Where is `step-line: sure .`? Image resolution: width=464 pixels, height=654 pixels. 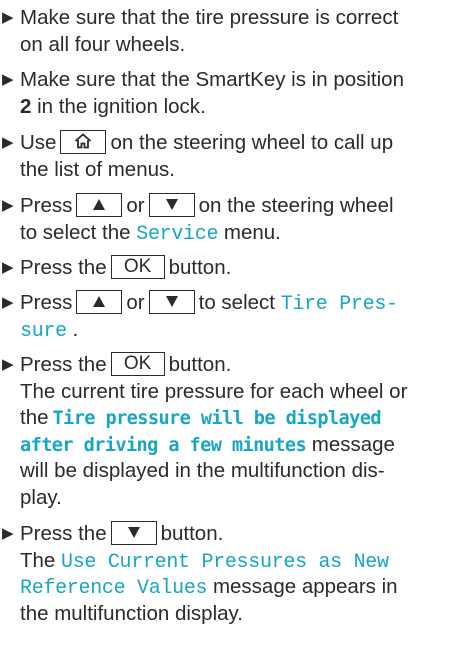
step-line: sure . is located at coordinates (232, 330).